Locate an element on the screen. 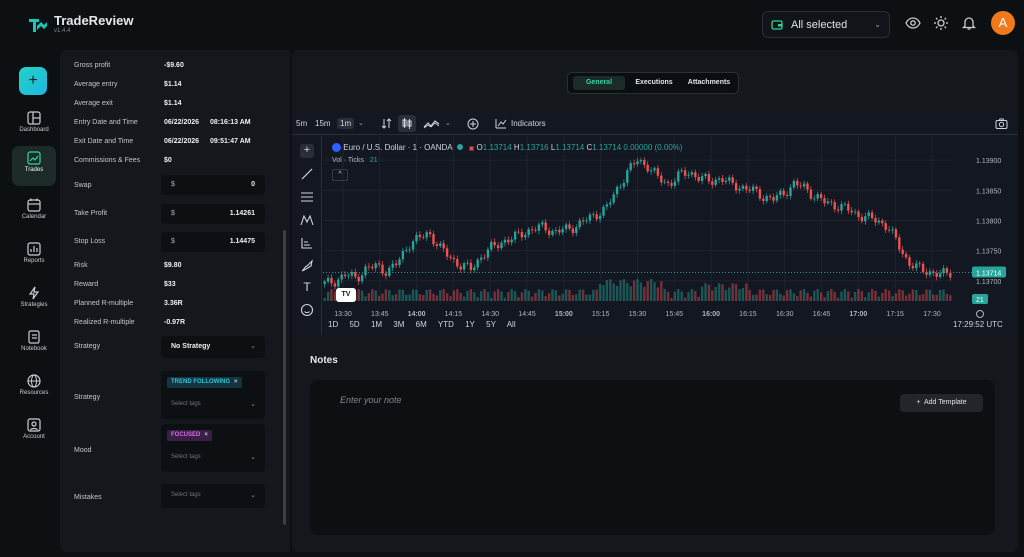 The width and height of the screenshot is (1024, 557). strategy-select: No Strategy ⌄ is located at coordinates (213, 347).